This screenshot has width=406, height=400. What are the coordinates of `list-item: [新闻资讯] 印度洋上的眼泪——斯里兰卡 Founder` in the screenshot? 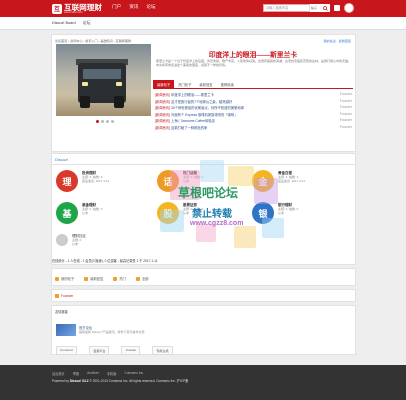 It's located at (253, 95).